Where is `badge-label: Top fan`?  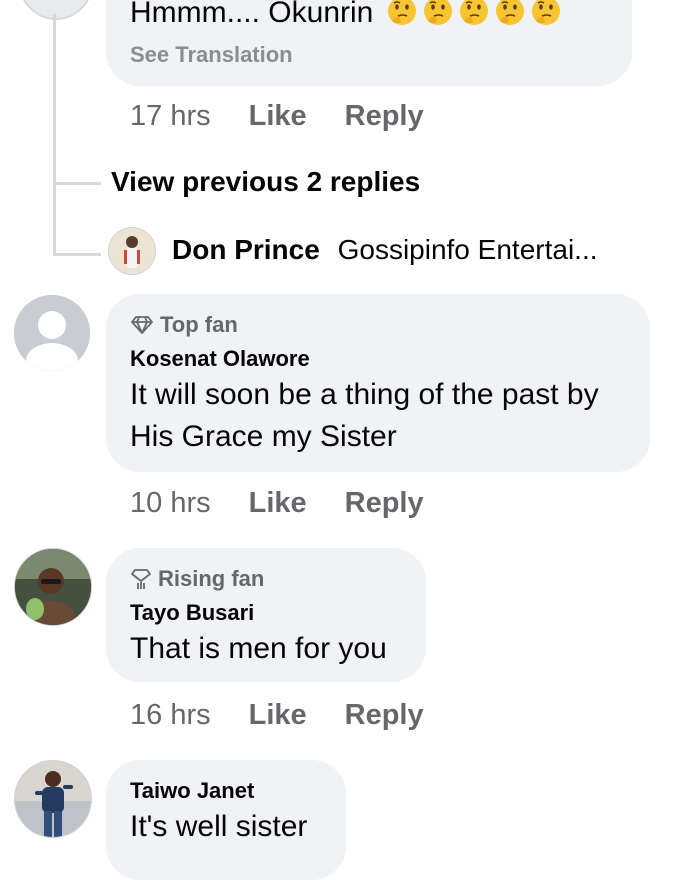 badge-label: Top fan is located at coordinates (199, 324).